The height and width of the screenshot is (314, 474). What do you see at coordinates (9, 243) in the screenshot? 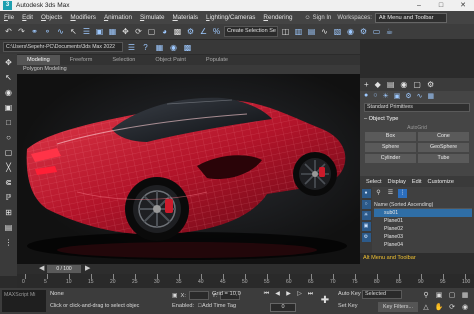
I see `more-tools-icon: ⋮` at bounding box center [9, 243].